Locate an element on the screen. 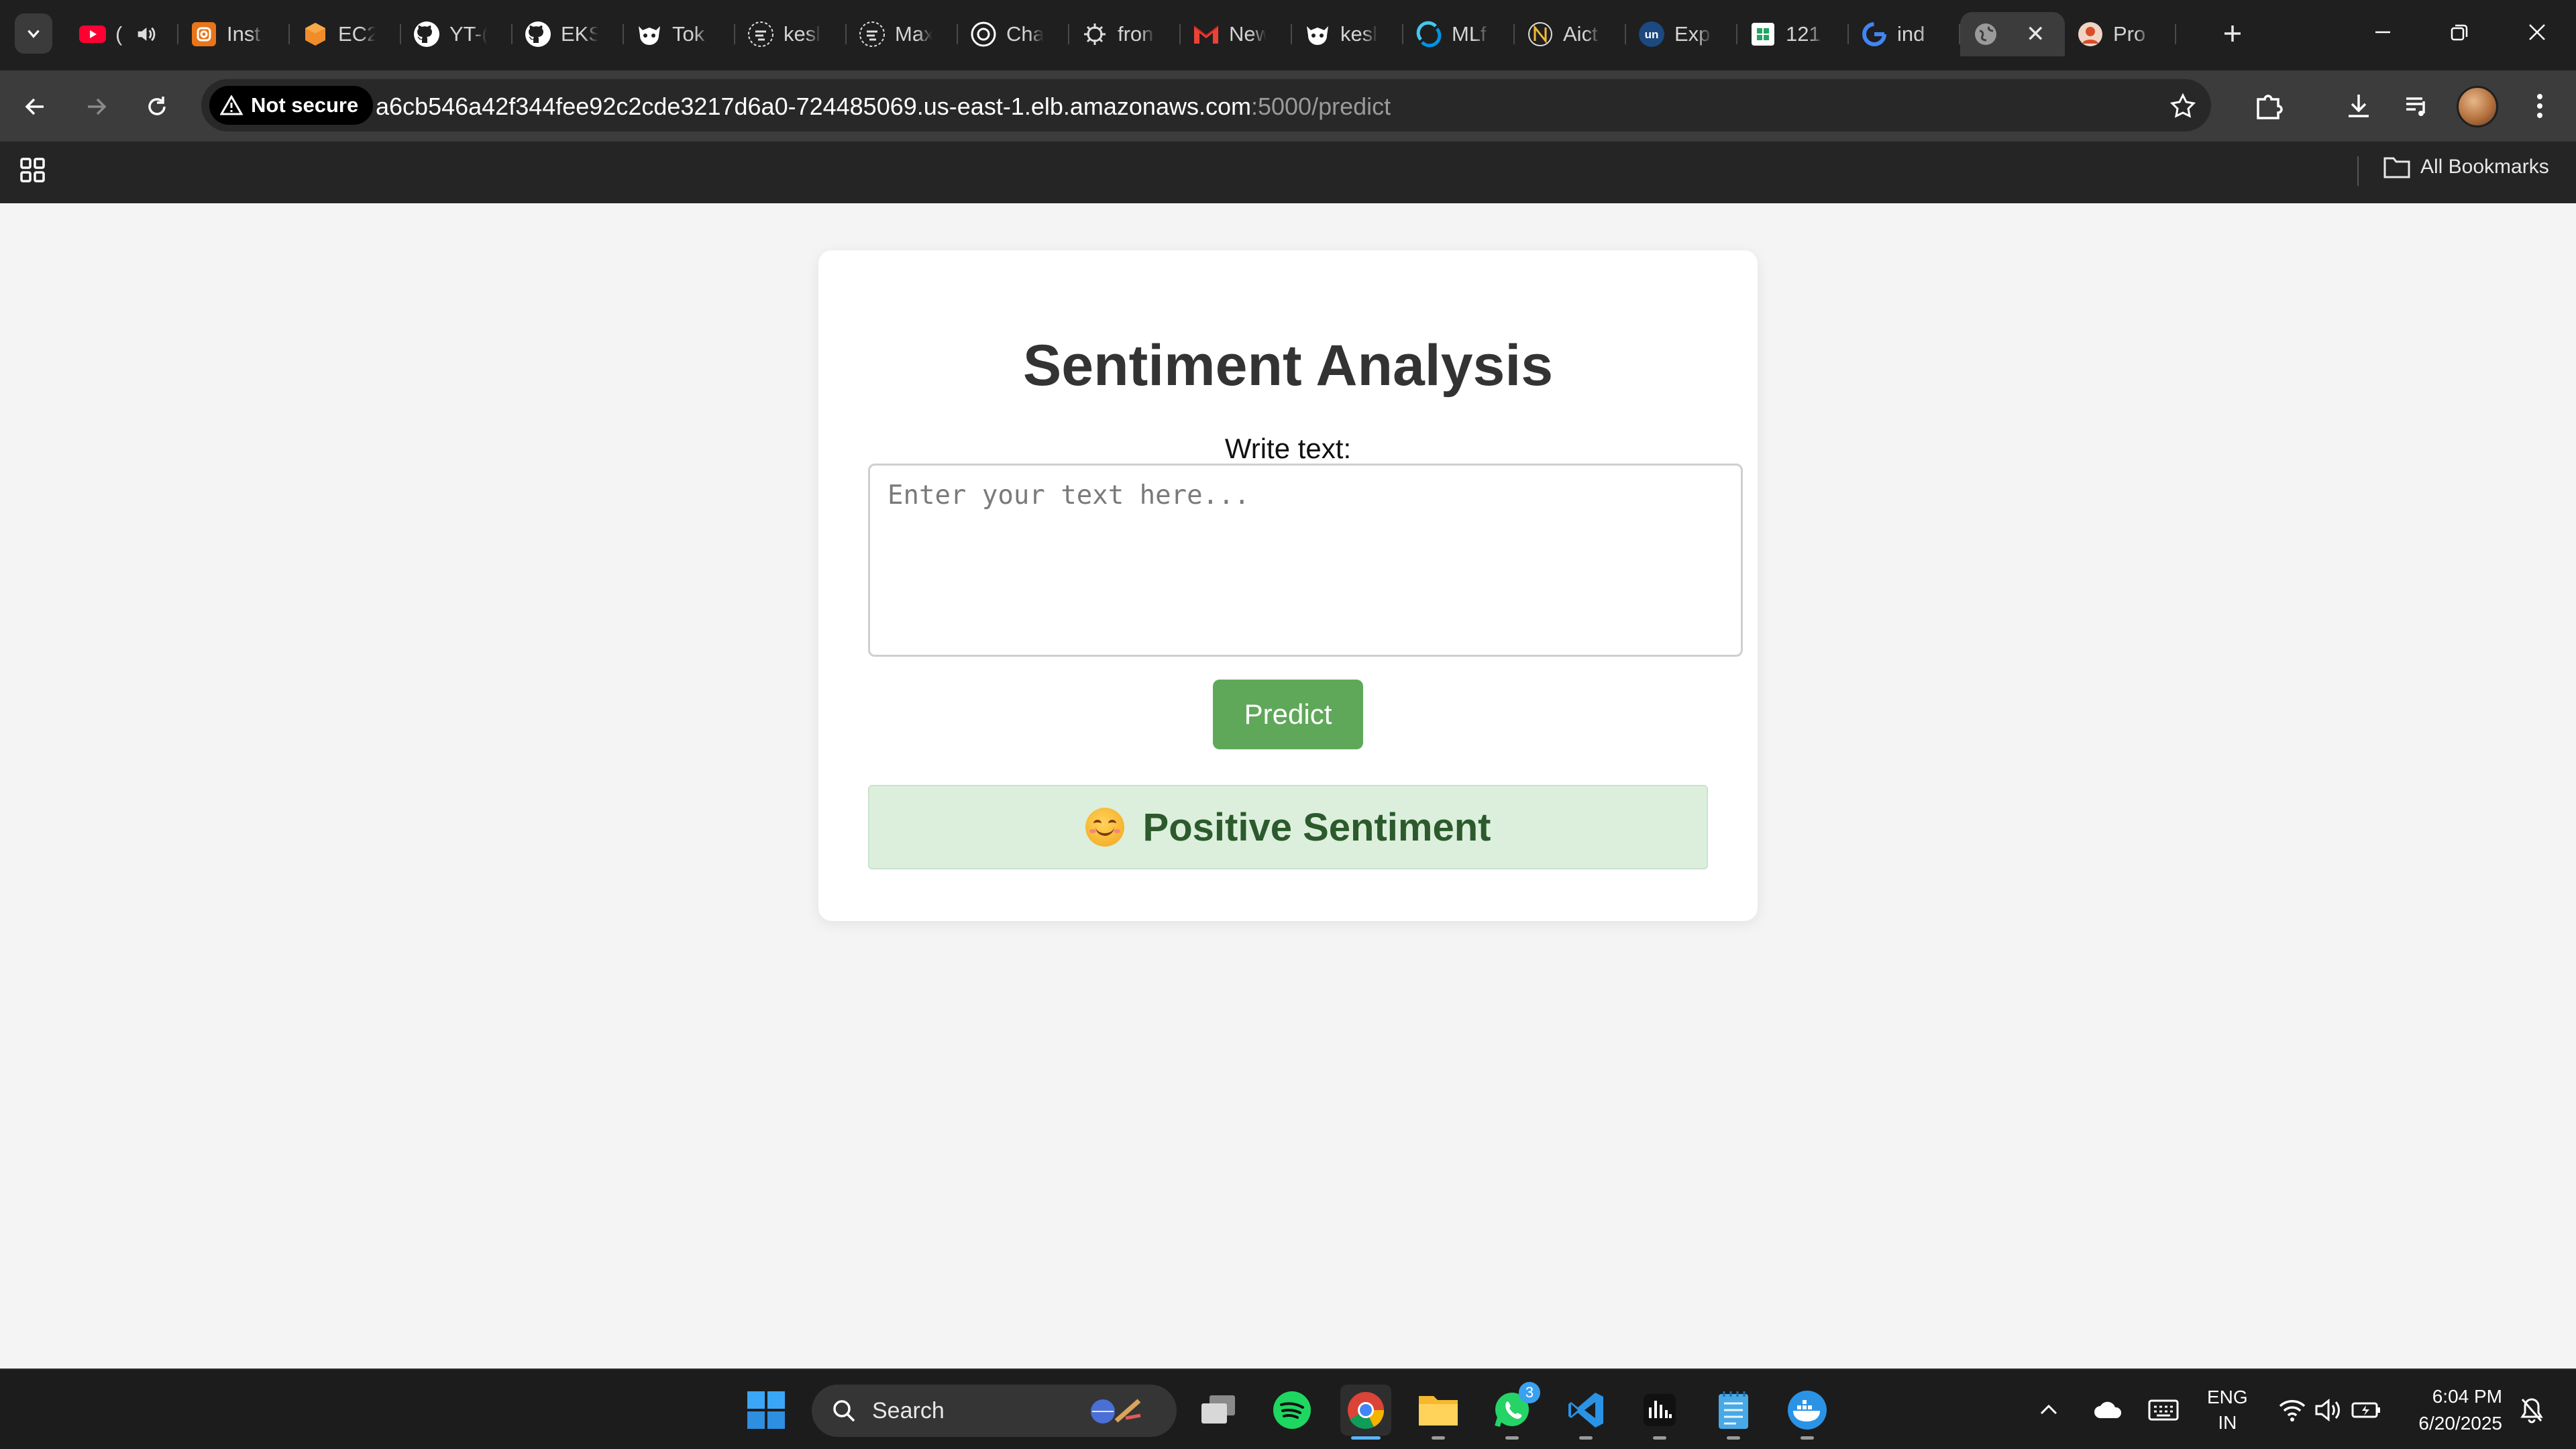 This screenshot has height=1449, width=2576. forward-button is located at coordinates (96, 107).